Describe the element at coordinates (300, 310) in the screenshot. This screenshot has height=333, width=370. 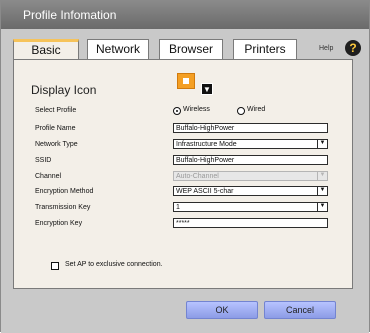
I see `cancel-button: Cancel` at that location.